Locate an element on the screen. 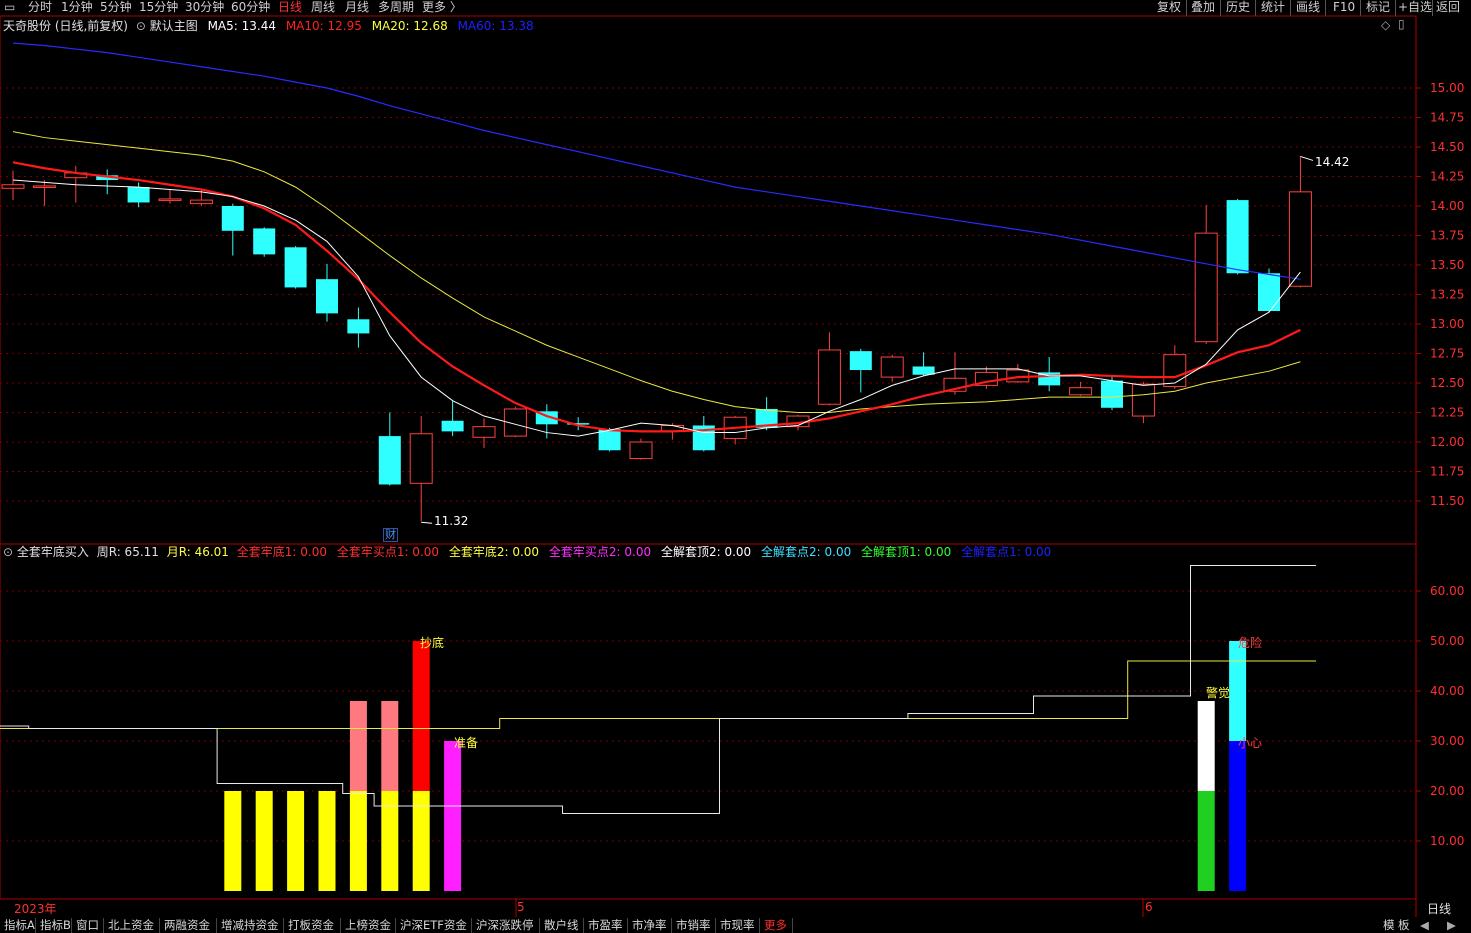  price-tick-label: 12.50 is located at coordinates (1447, 383).